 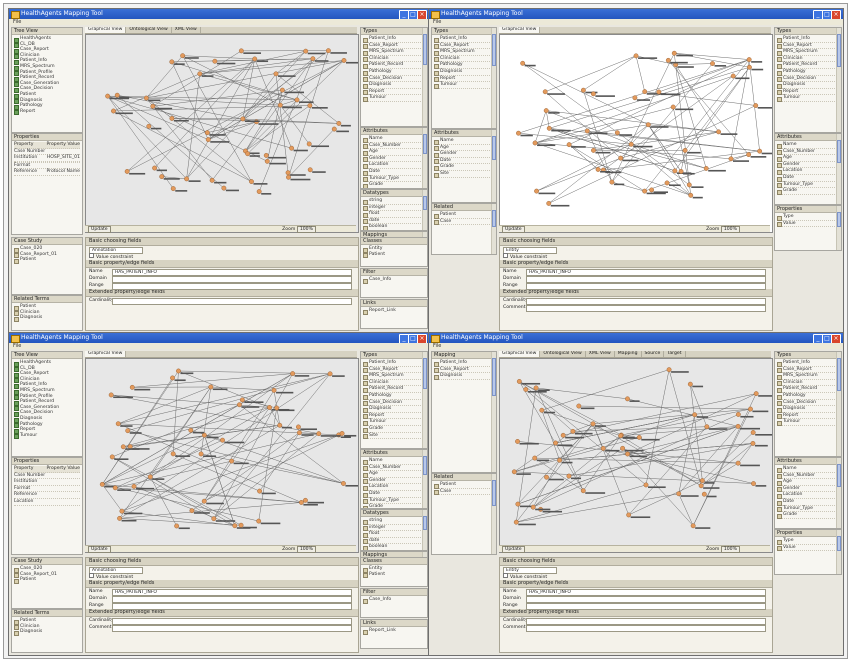 What do you see at coordinates (63, 469) in the screenshot?
I see `properties-column-header: Property Value` at bounding box center [63, 469].